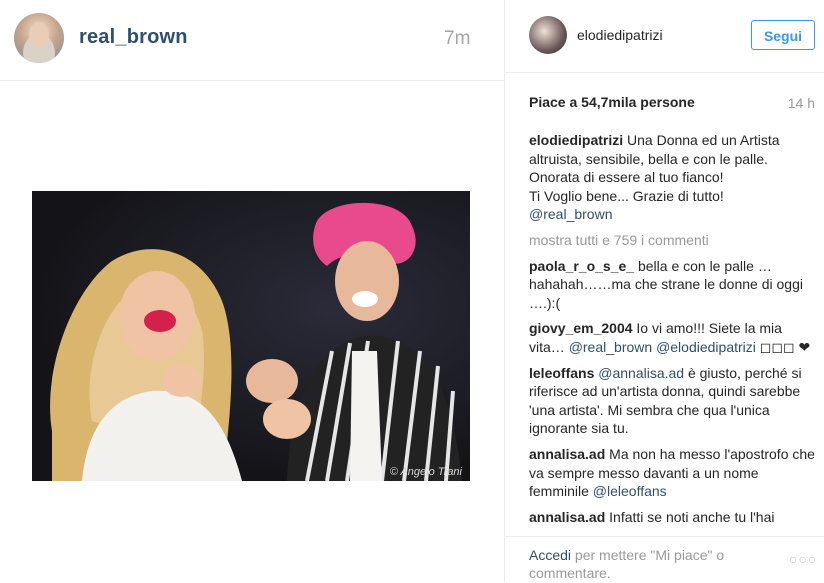 The height and width of the screenshot is (583, 824). What do you see at coordinates (801, 103) in the screenshot?
I see `post-age: 14 h` at bounding box center [801, 103].